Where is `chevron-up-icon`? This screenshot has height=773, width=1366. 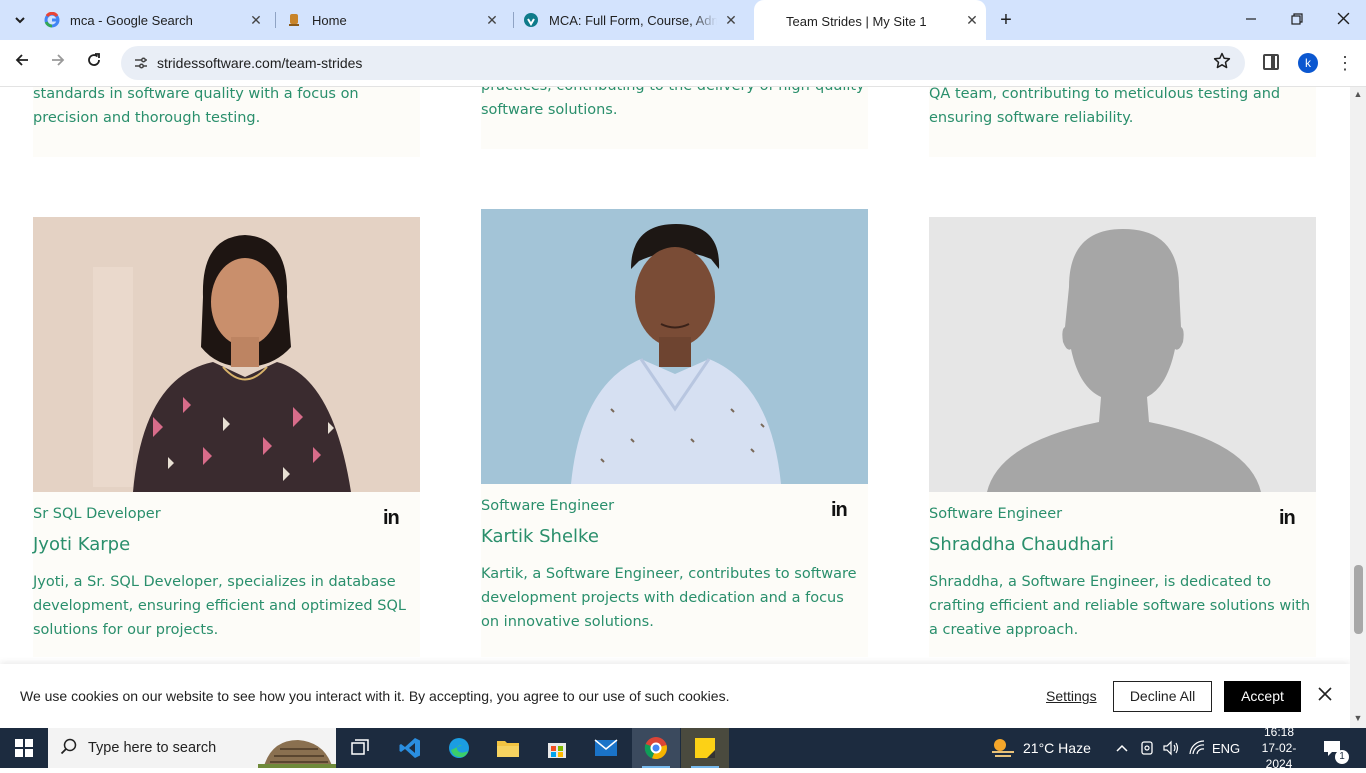
chevron-up-icon is located at coordinates (1122, 748).